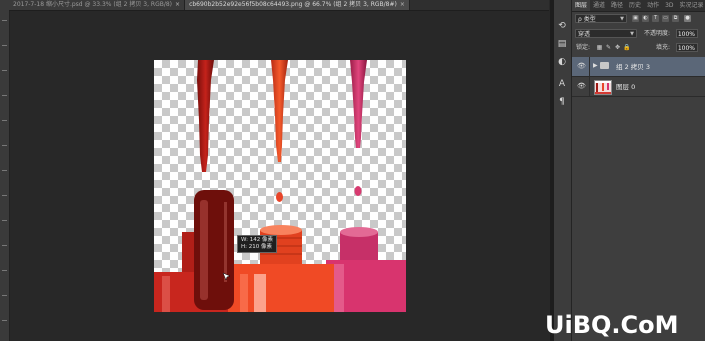  What do you see at coordinates (256, 247) in the screenshot?
I see `tooltip-height: H: 210 像素` at bounding box center [256, 247].